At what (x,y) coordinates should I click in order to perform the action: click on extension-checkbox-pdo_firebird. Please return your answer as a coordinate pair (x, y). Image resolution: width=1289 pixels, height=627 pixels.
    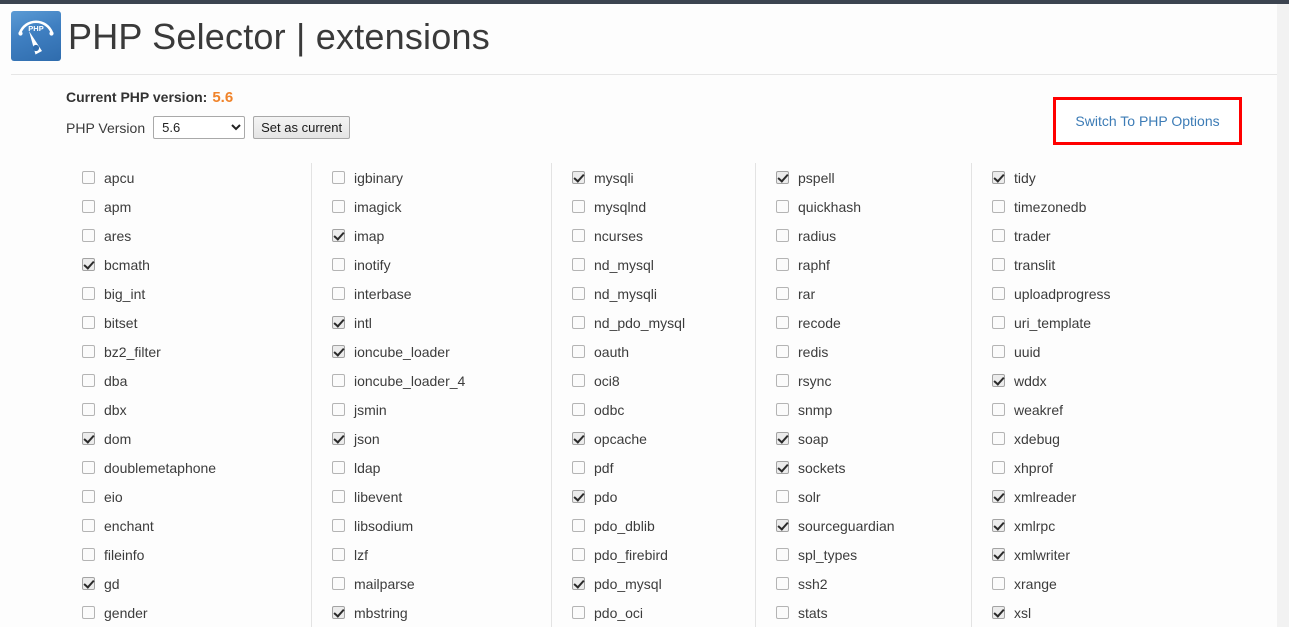
    Looking at the image, I should click on (578, 554).